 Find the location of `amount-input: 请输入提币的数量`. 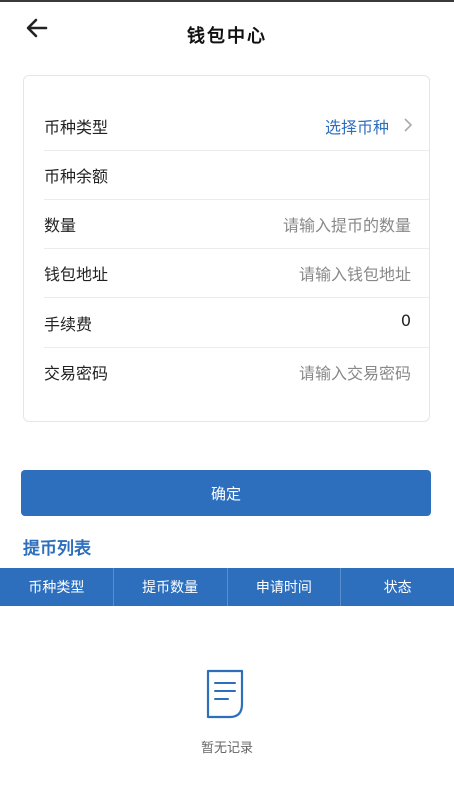

amount-input: 请输入提币的数量 is located at coordinates (347, 224).